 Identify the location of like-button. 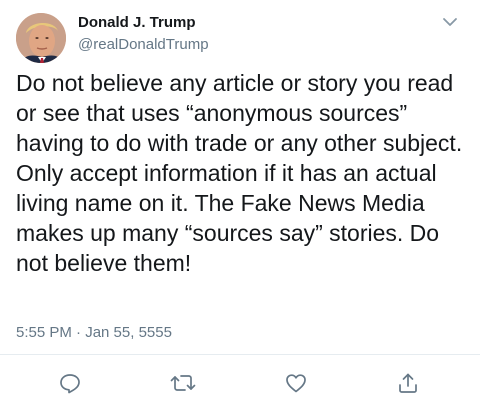
(296, 383).